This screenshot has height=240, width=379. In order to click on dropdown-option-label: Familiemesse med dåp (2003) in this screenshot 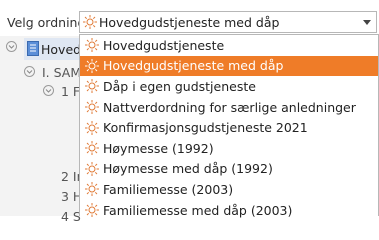, I will do `click(198, 210)`.